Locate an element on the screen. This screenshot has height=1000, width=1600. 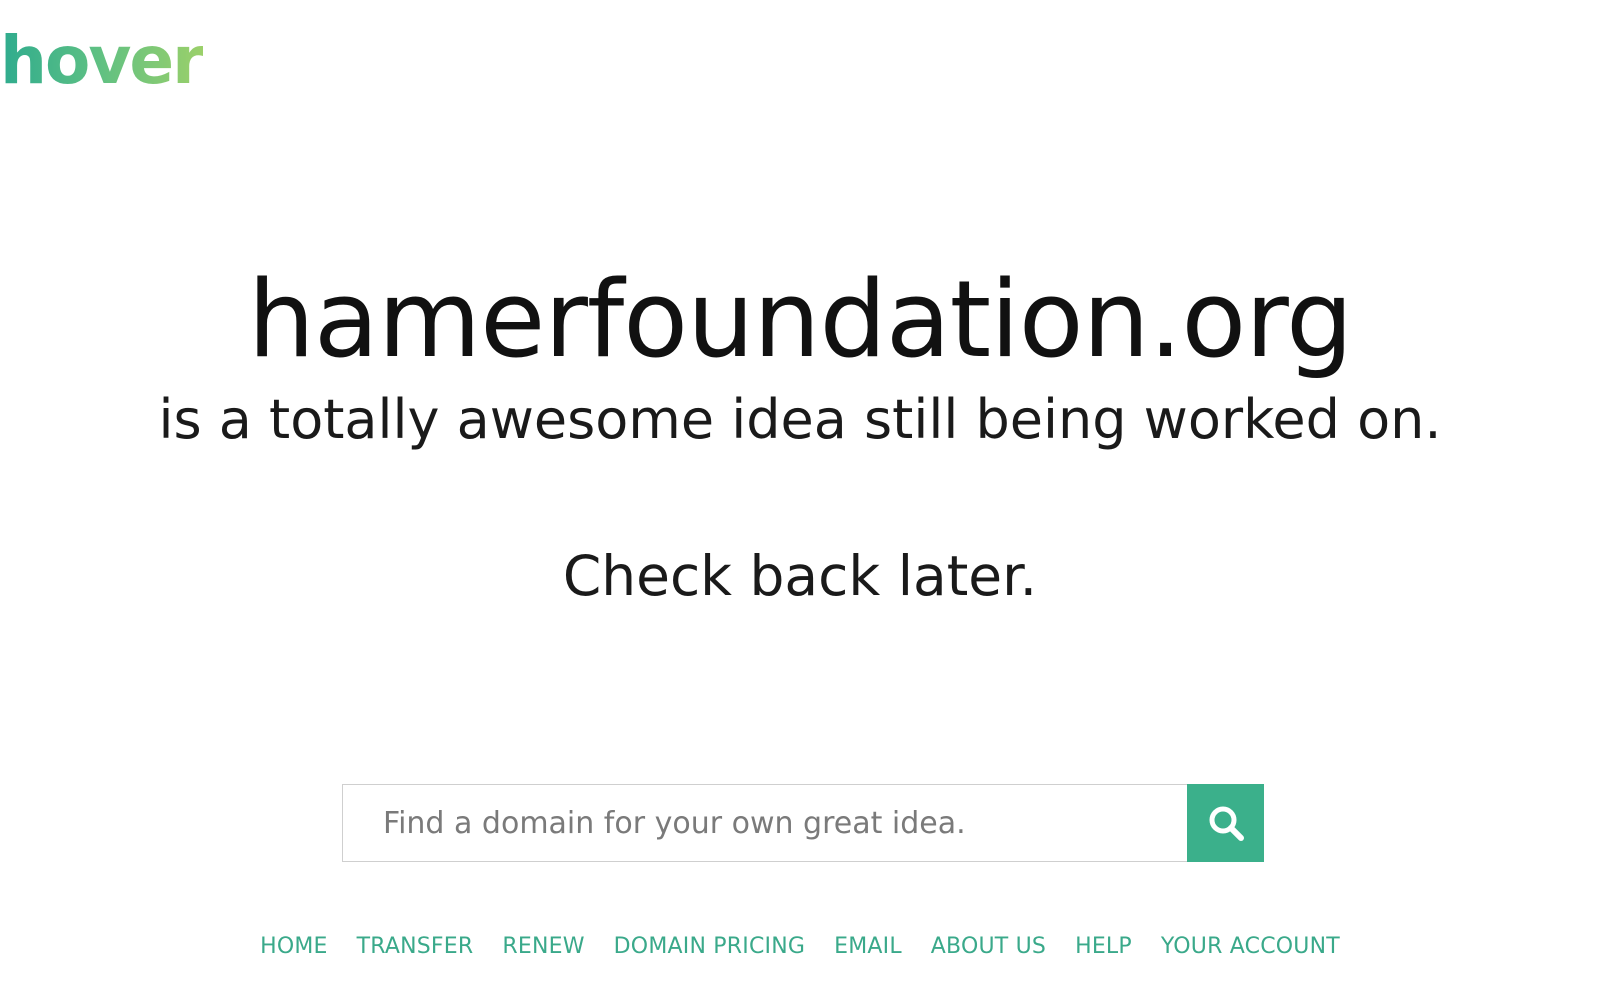
footer-link-your-account: YOUR ACCOUNT is located at coordinates (1250, 946).